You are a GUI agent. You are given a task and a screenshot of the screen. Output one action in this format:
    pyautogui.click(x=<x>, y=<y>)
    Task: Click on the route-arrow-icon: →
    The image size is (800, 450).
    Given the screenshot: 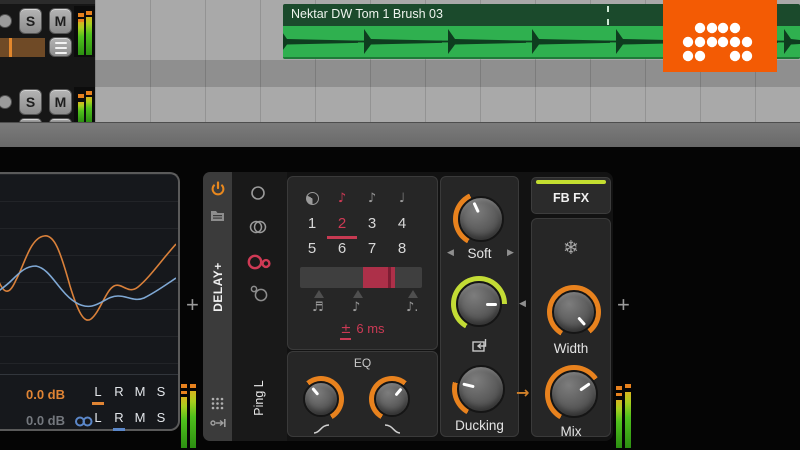 What is the action you would take?
    pyautogui.click(x=523, y=392)
    